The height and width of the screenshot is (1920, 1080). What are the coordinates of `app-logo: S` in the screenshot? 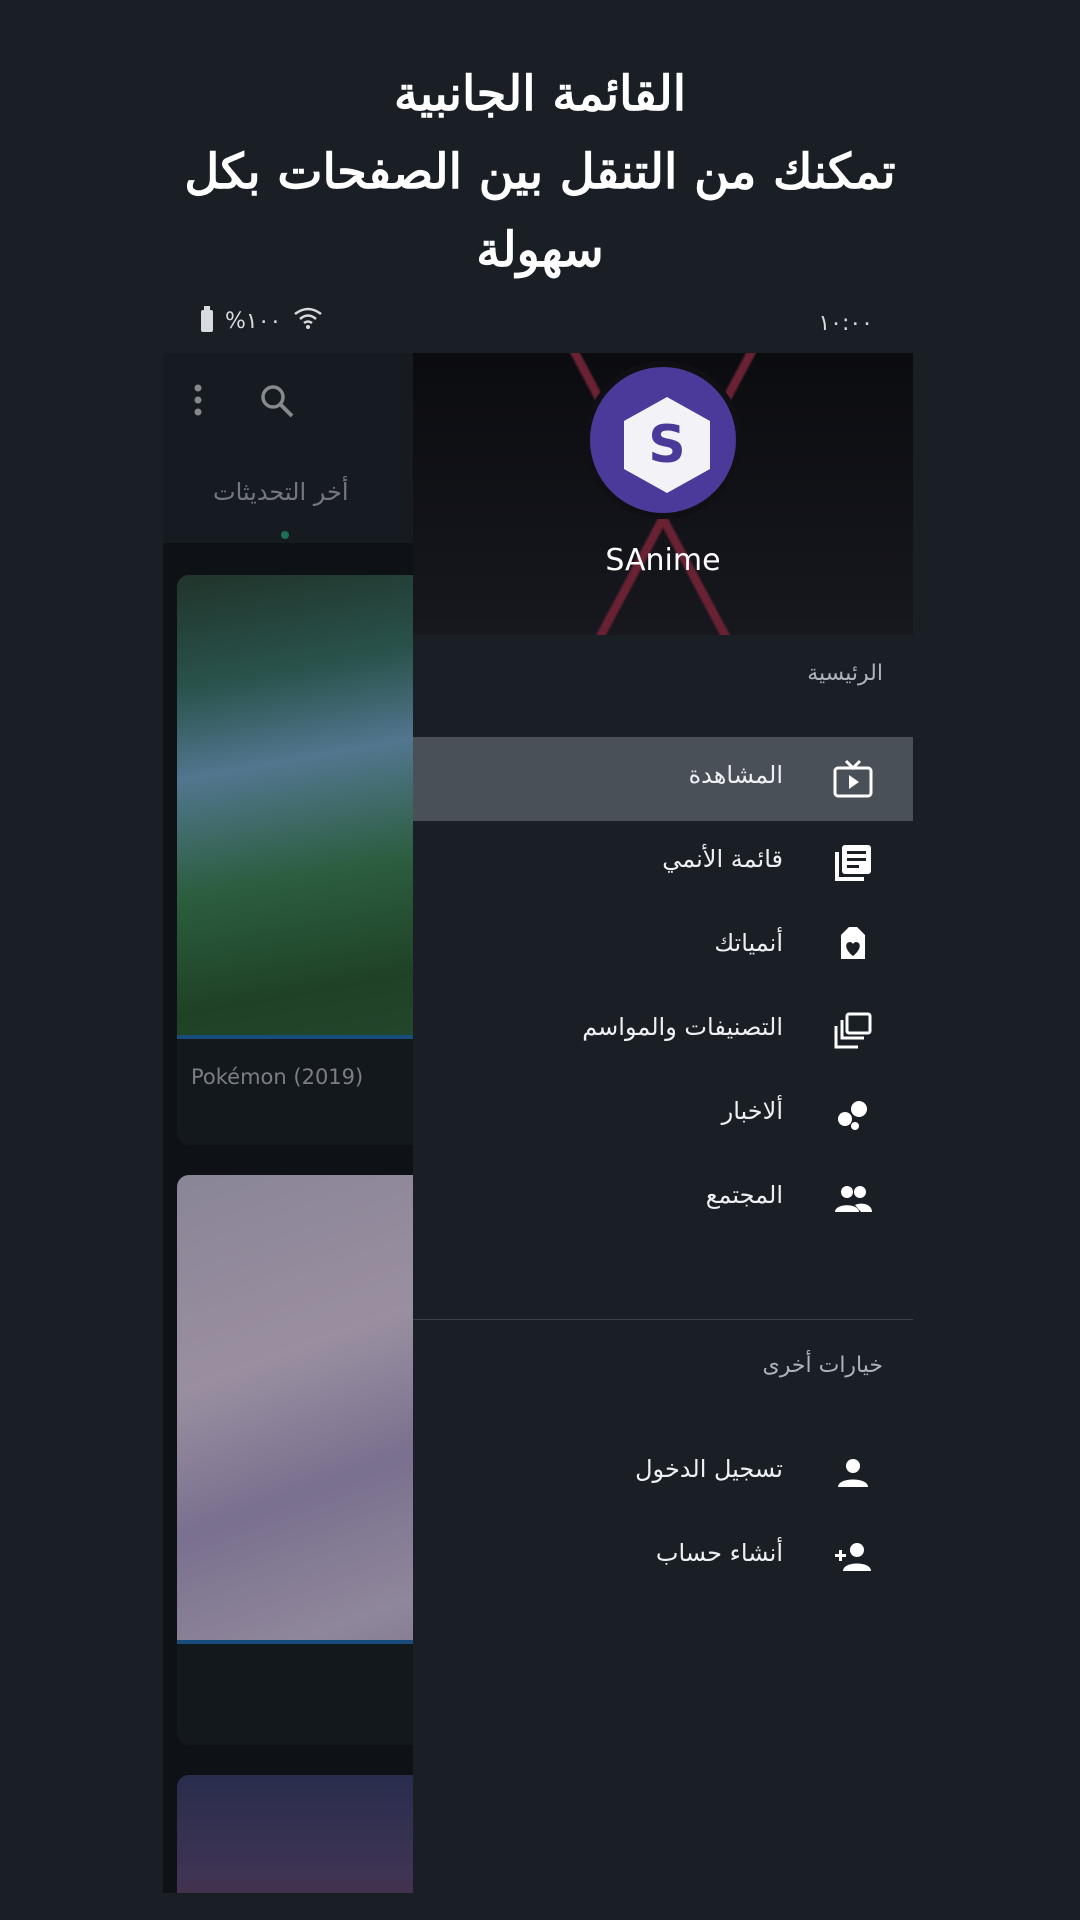 It's located at (663, 440).